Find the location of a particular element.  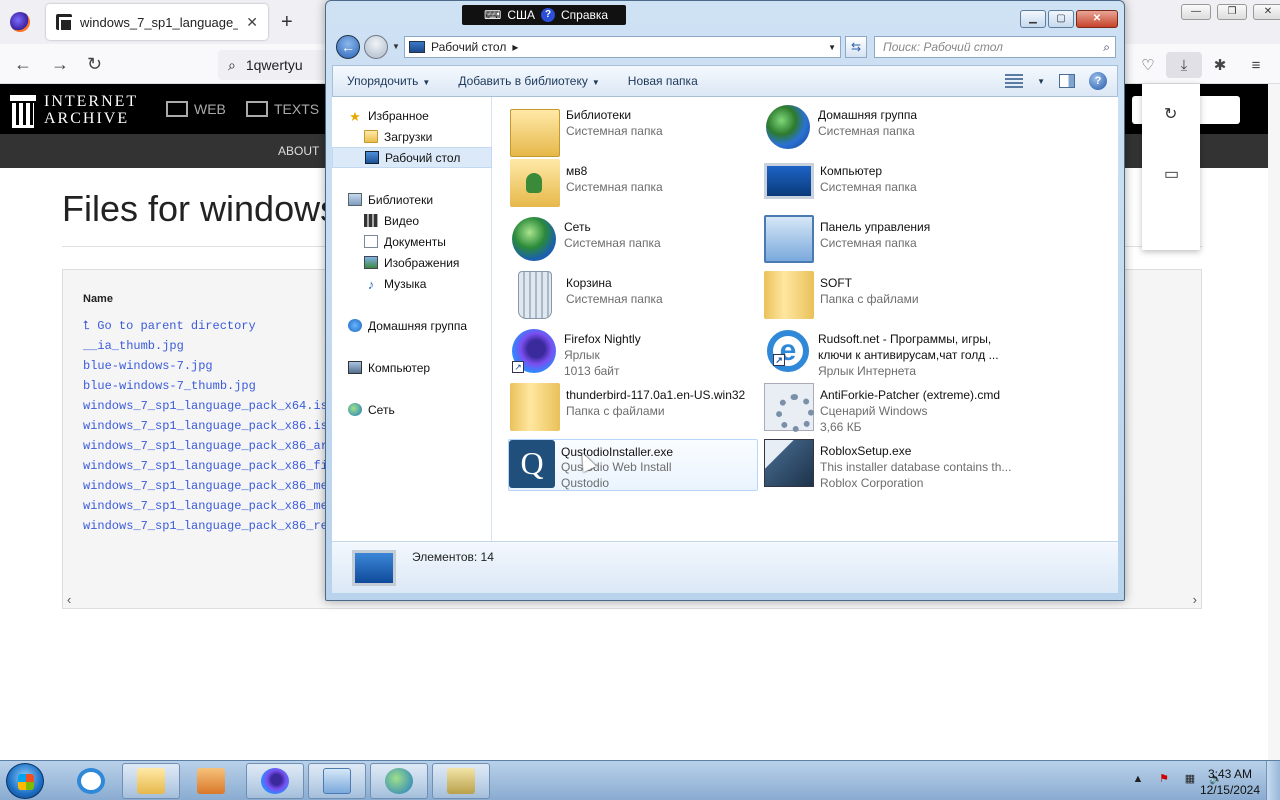

view-dropdown-icon: ▼ is located at coordinates (1041, 81).